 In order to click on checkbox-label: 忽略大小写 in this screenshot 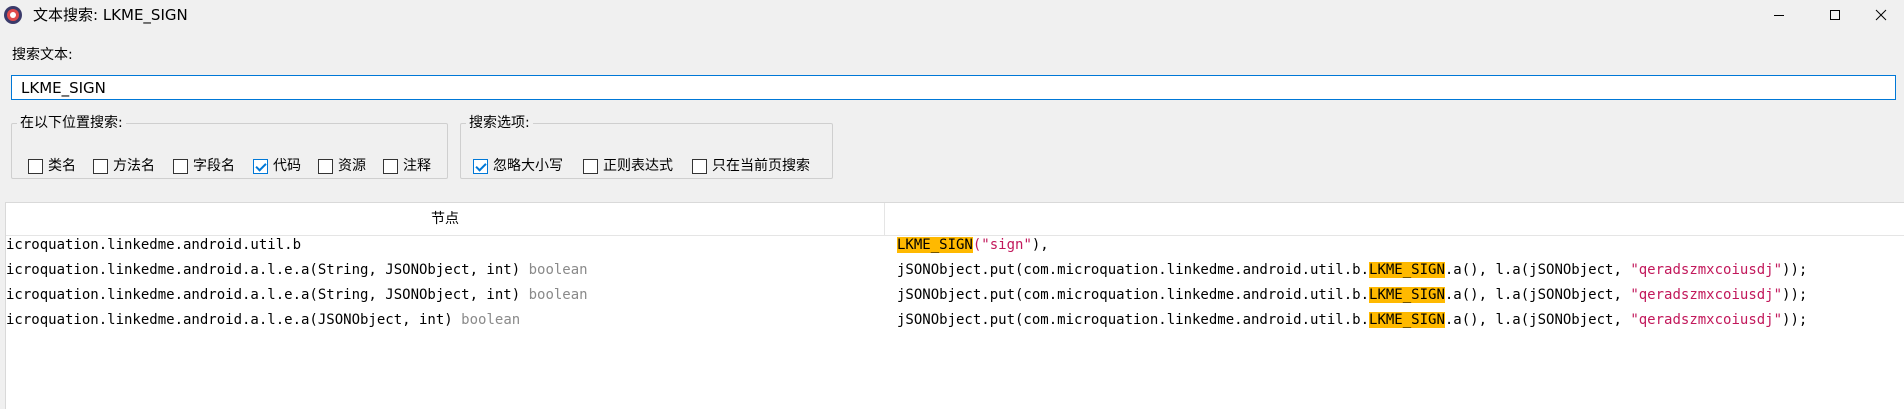, I will do `click(528, 166)`.